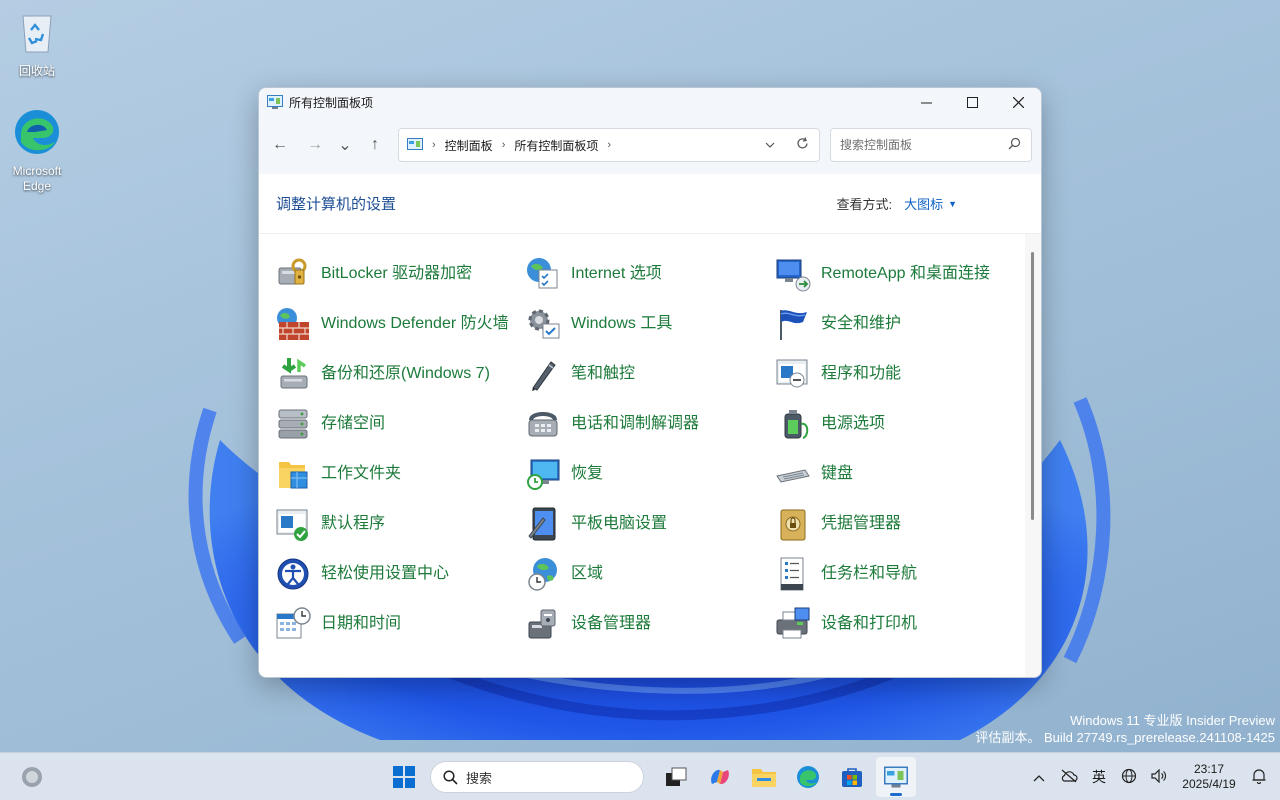  I want to click on control-panel-item: 电源选项, so click(900, 424).